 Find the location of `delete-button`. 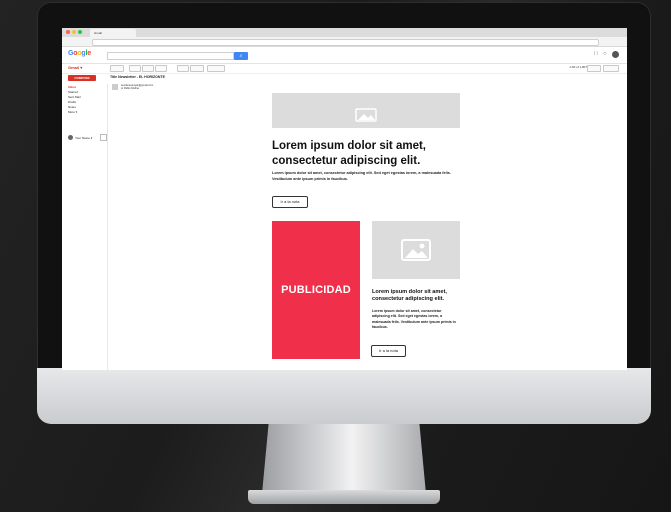

delete-button is located at coordinates (161, 68).